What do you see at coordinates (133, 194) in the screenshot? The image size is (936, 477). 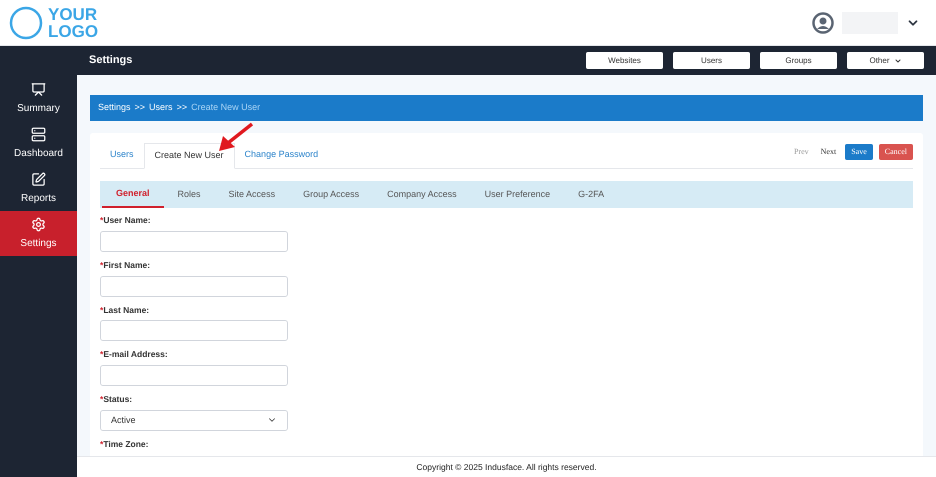 I see `subtab: General` at bounding box center [133, 194].